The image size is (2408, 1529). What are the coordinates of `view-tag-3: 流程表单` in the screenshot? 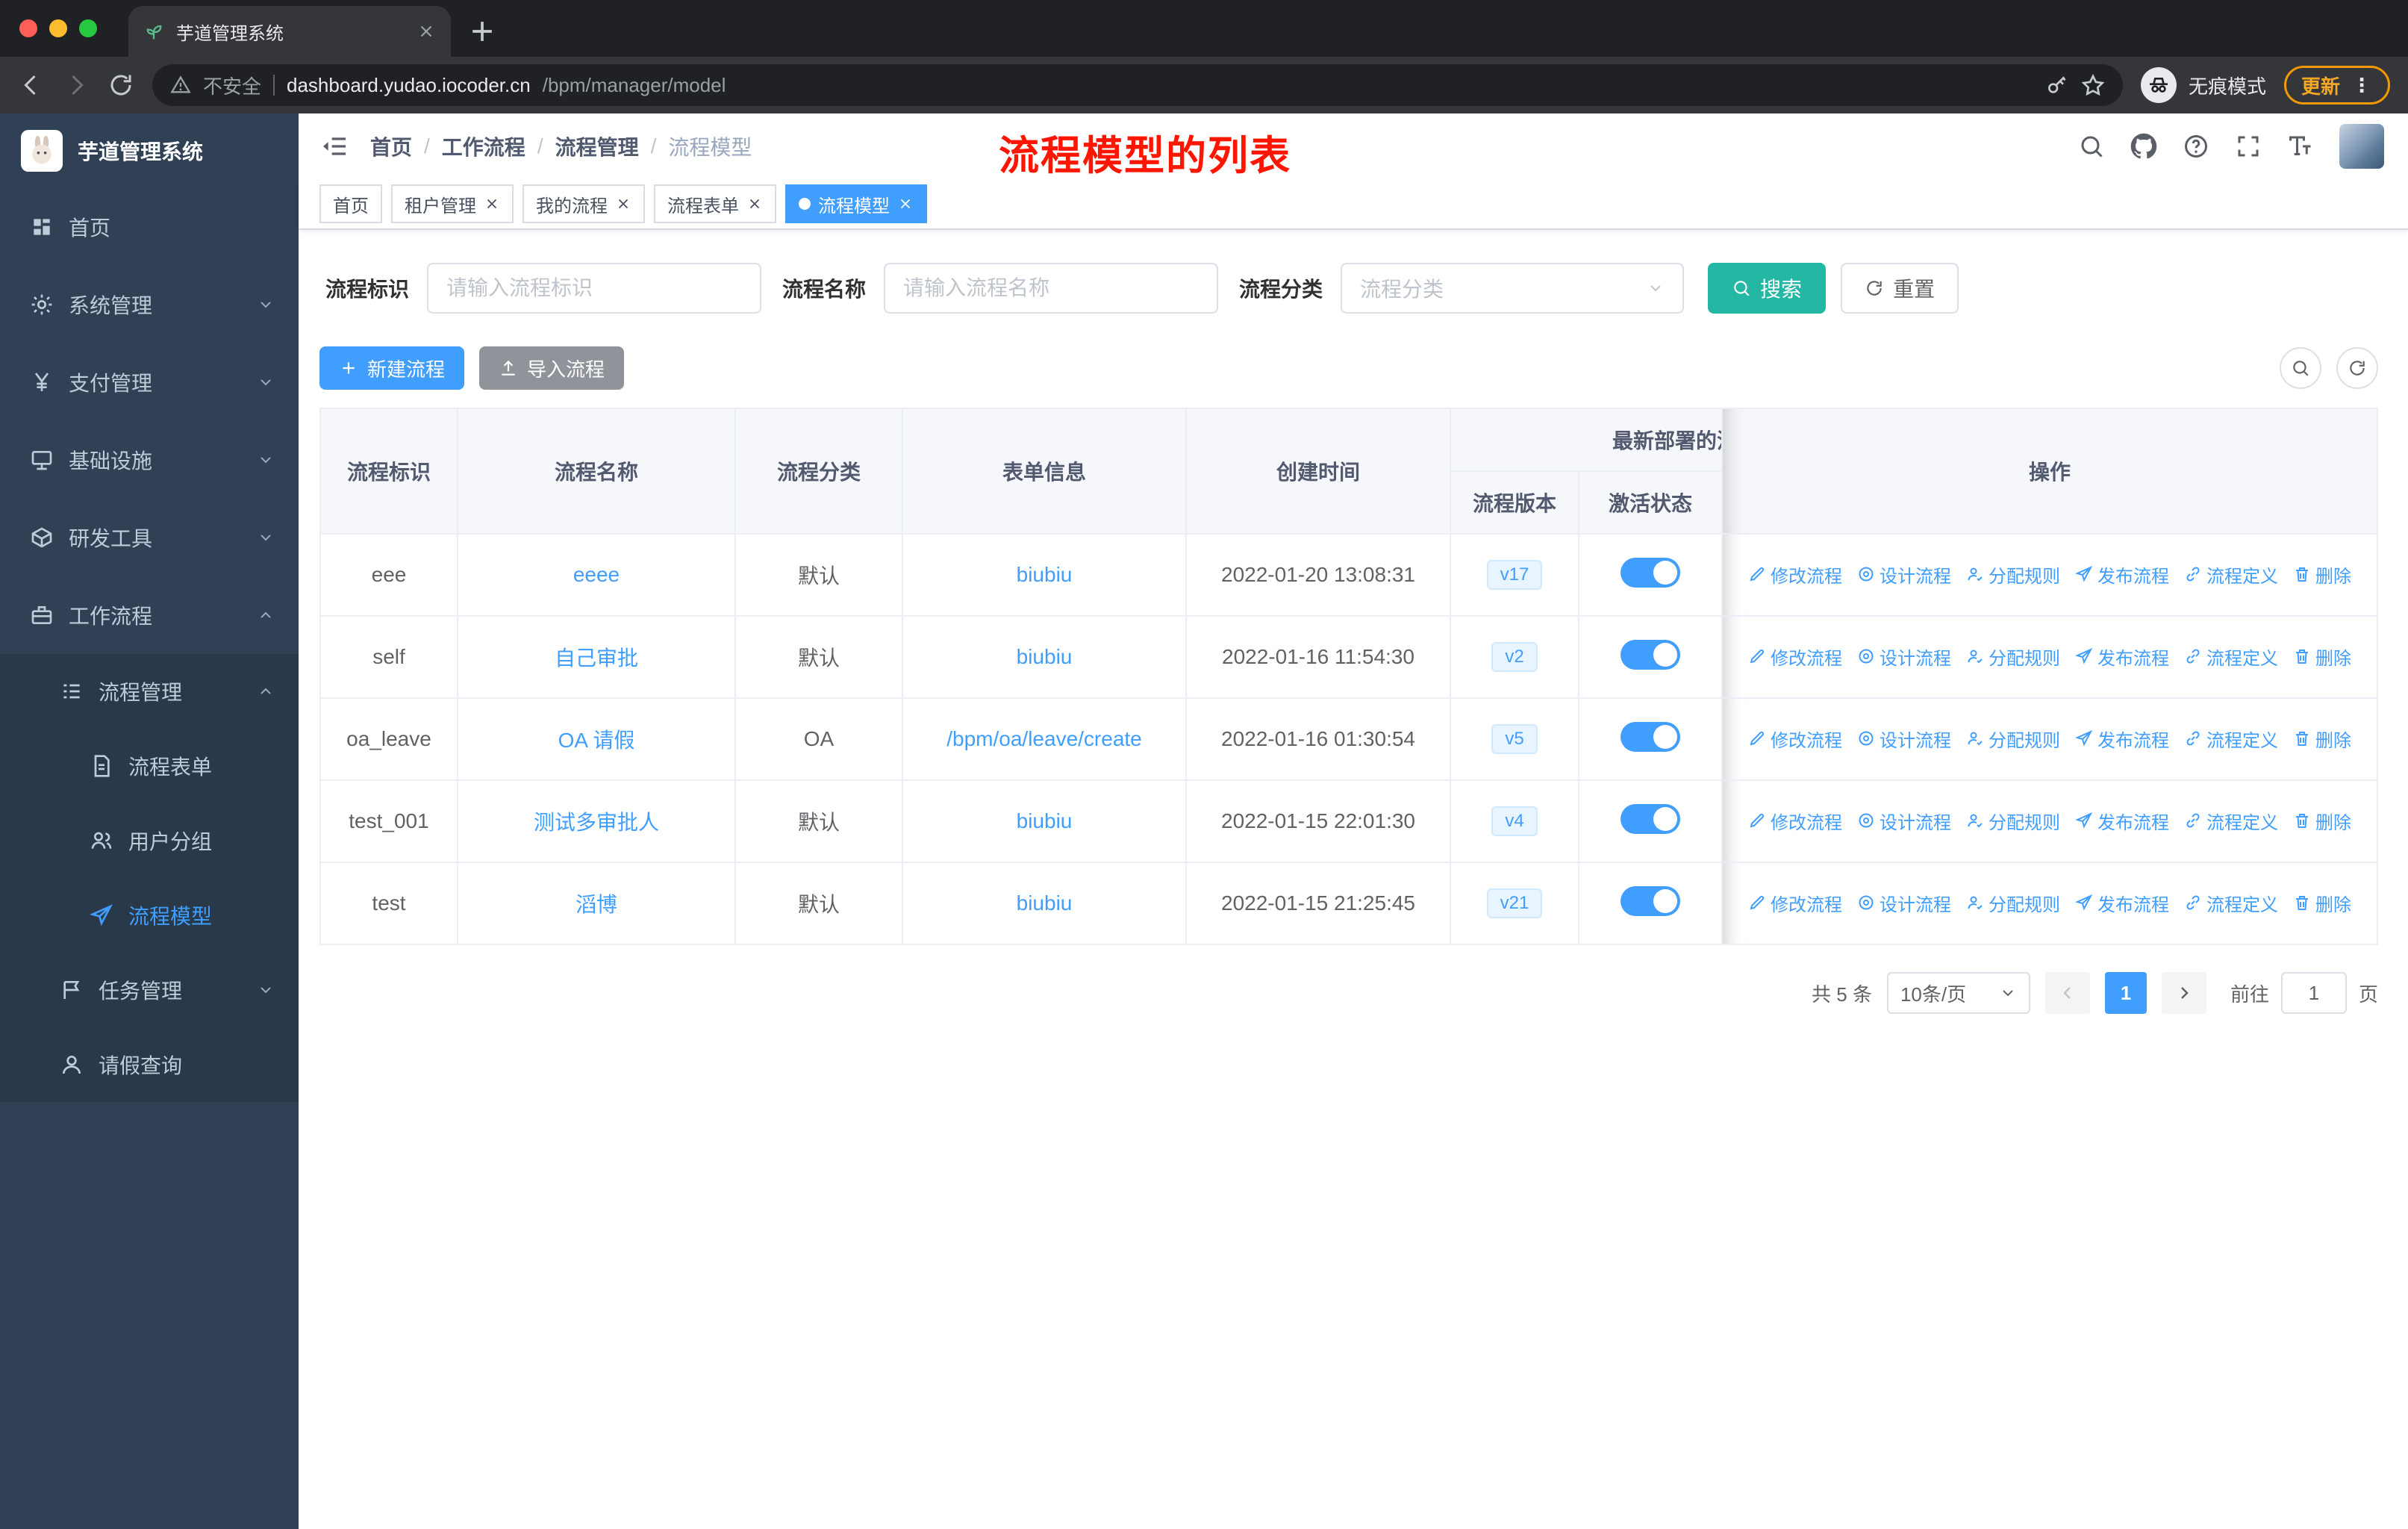 It's located at (715, 203).